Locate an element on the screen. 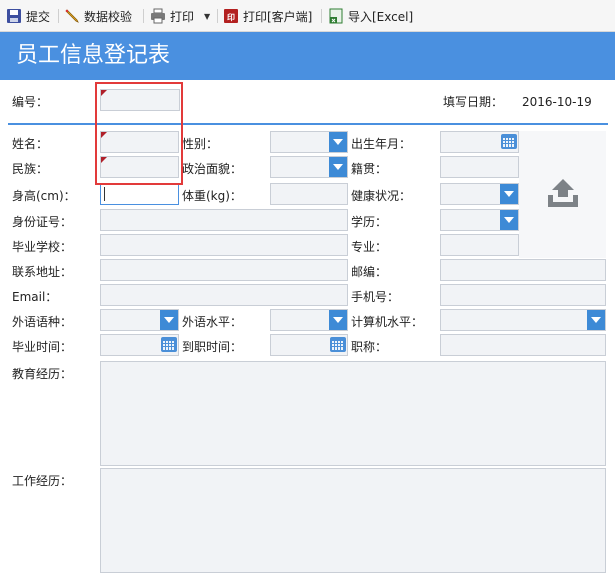 Image resolution: width=615 pixels, height=573 pixels. label-postcode: 邮编： is located at coordinates (369, 272).